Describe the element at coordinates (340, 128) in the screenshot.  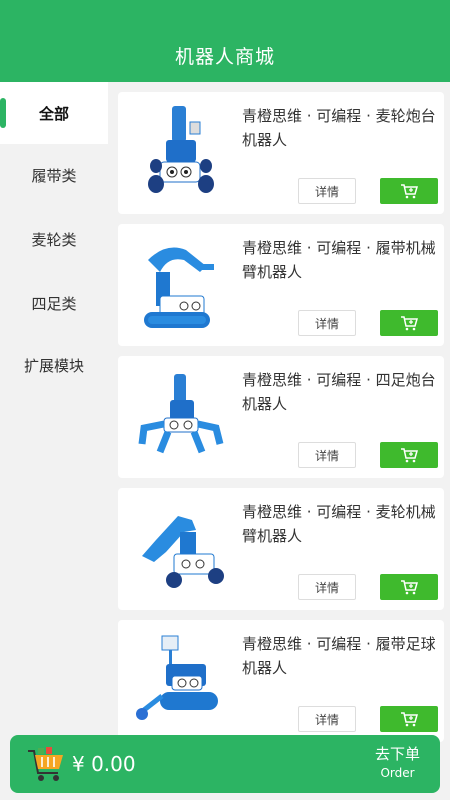
I see `product-name: 青橙思维 · 可编程 · 麦轮炮台机器人` at that location.